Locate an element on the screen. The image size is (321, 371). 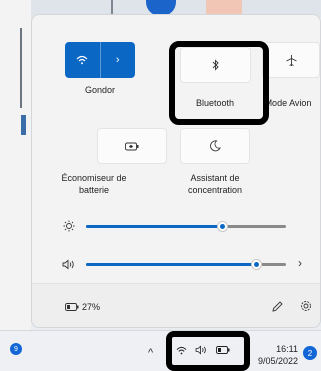
clock-time: 16:11 is located at coordinates (287, 349).